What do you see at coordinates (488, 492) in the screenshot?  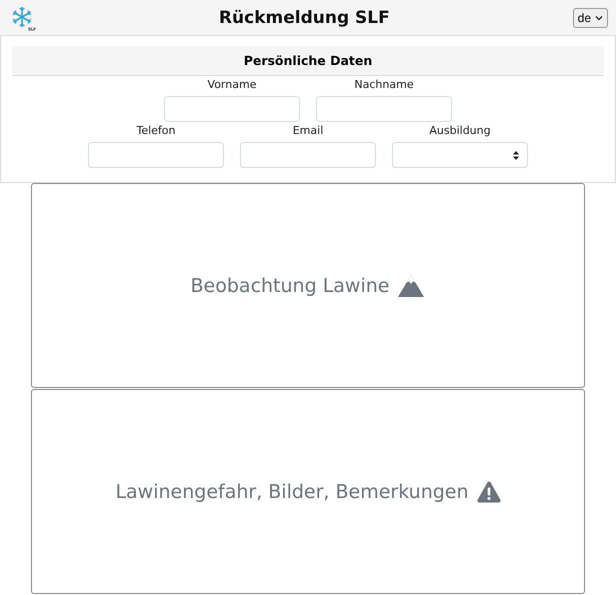 I see `warning-icon` at bounding box center [488, 492].